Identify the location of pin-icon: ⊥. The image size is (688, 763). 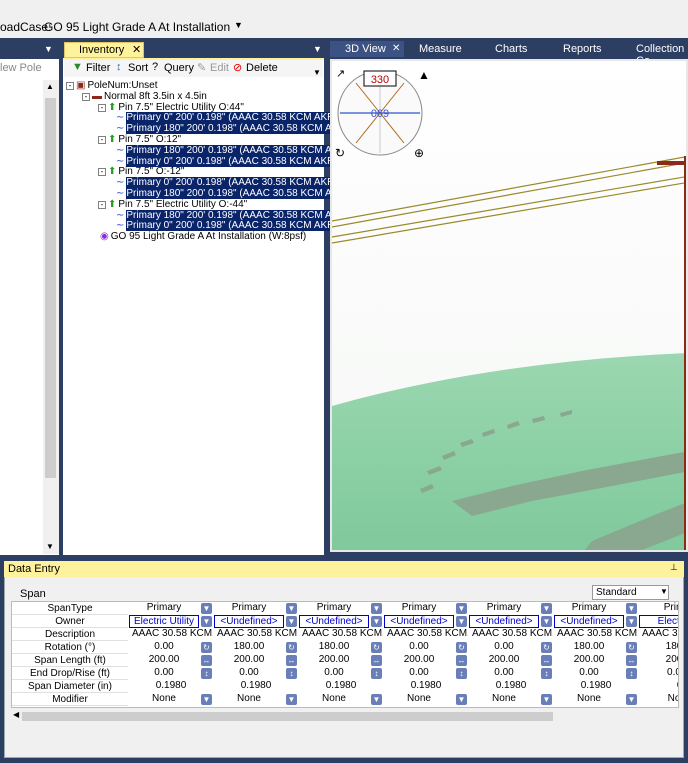
(674, 567).